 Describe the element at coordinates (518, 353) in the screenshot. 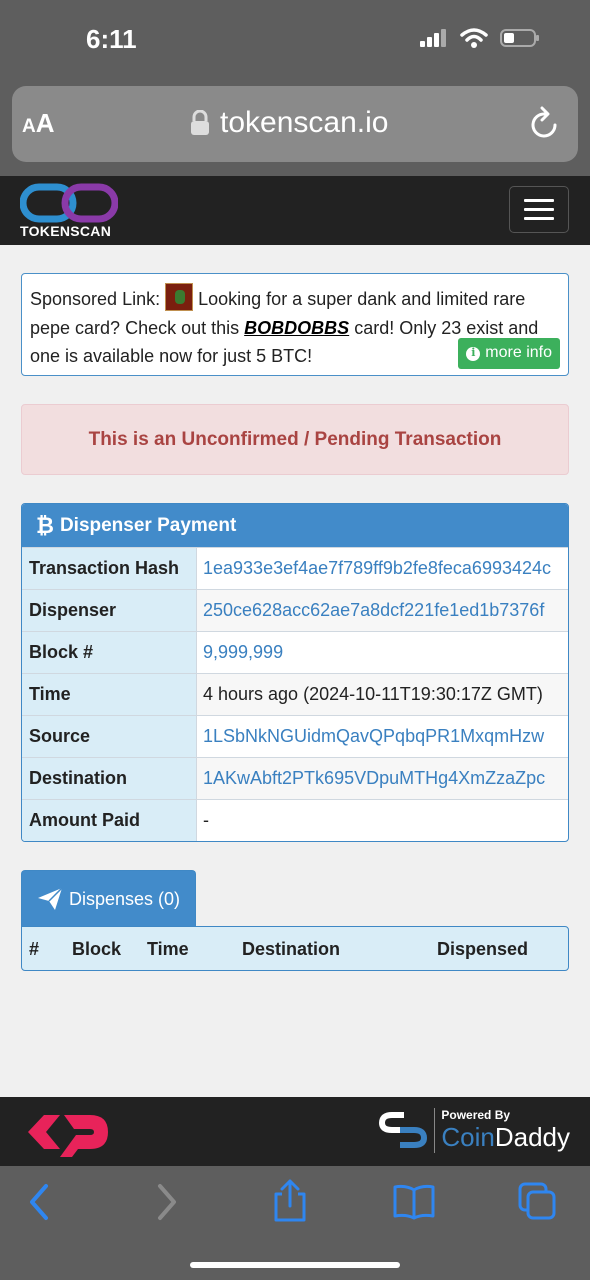

I see `more-info-label: more info` at that location.